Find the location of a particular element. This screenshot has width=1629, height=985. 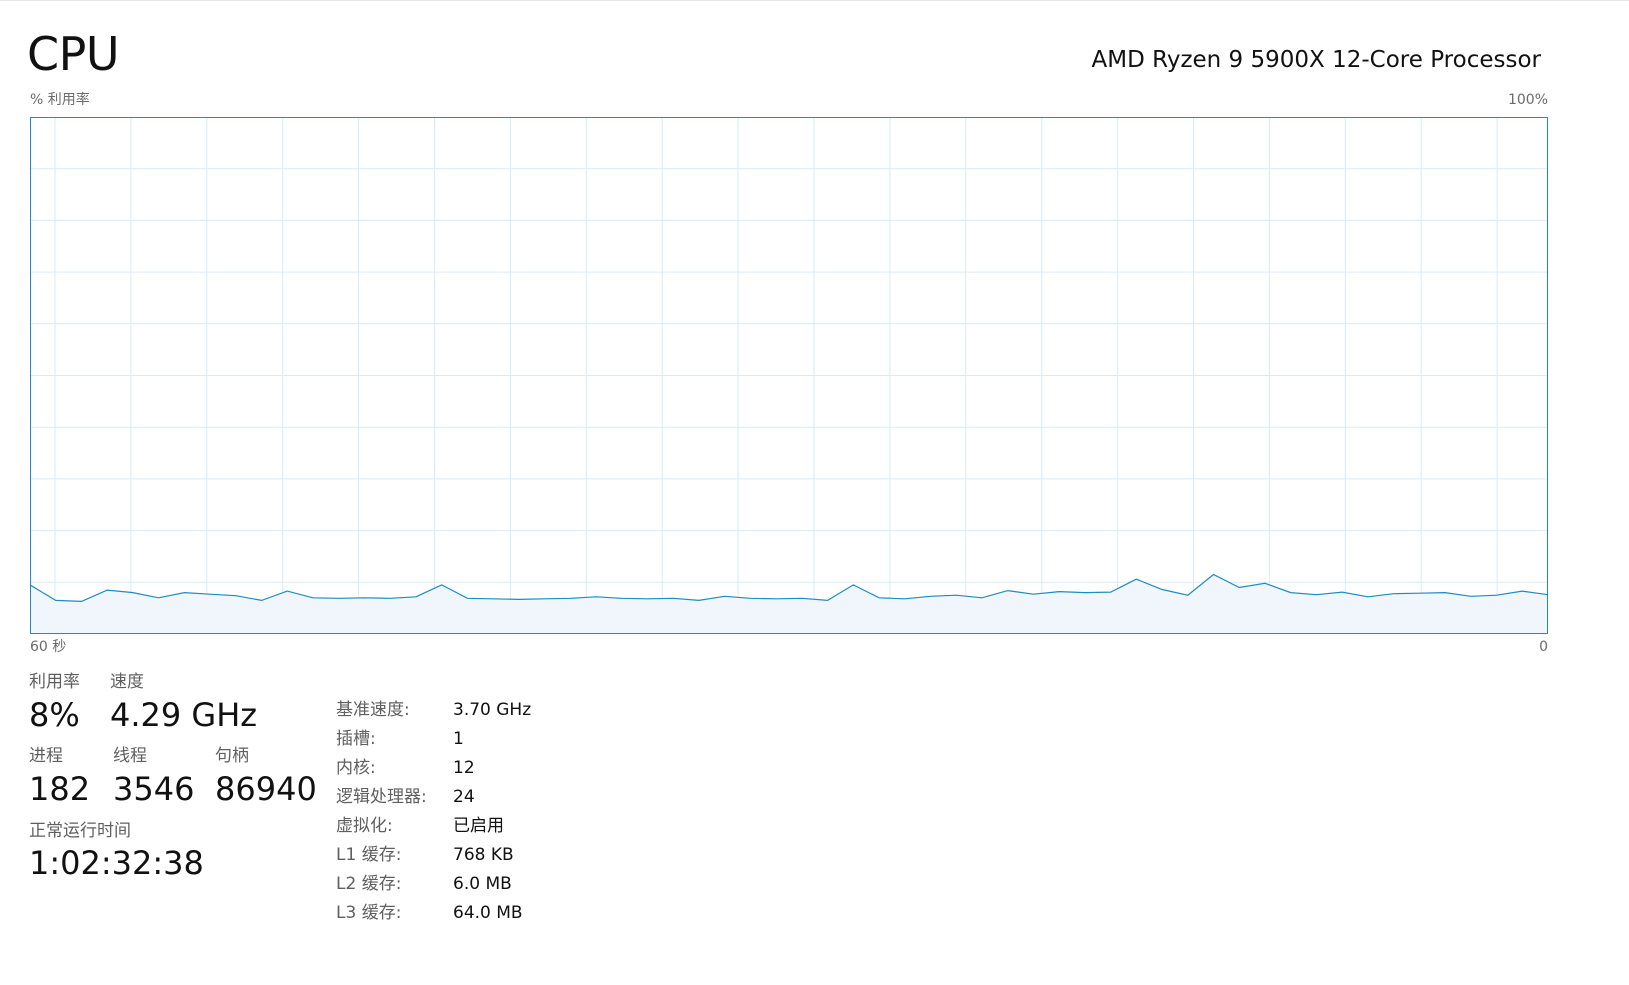

processes-value: 182 is located at coordinates (60, 789).